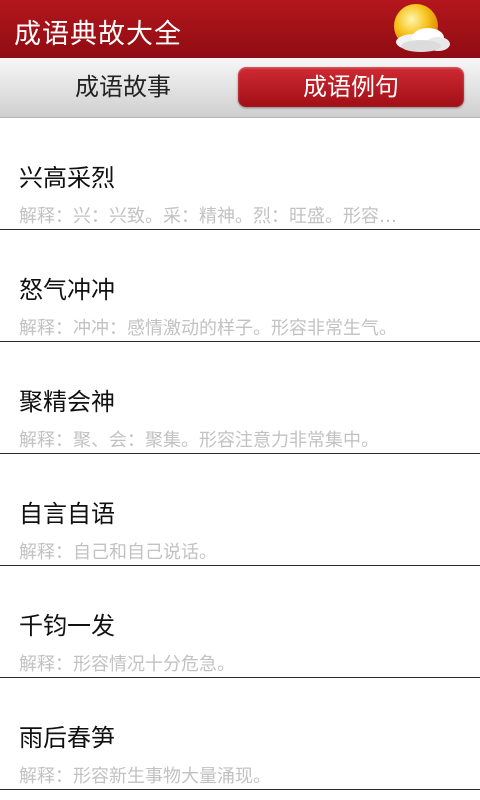 The image size is (480, 800). I want to click on tab-bar: 成语故事 成语例句, so click(240, 88).